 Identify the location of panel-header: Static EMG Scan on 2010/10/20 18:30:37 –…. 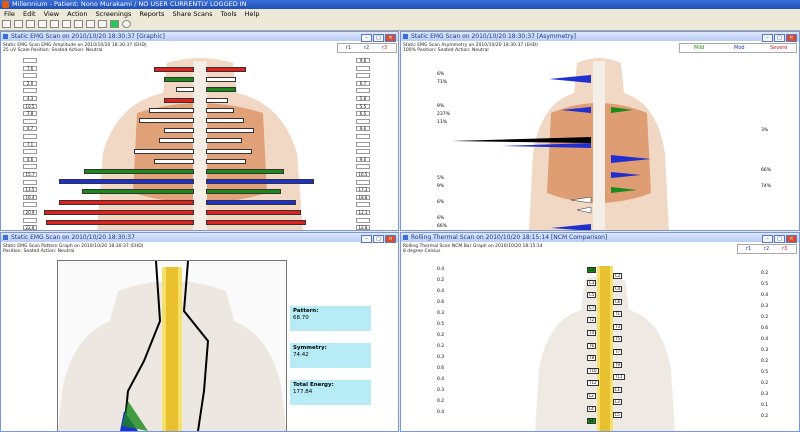
(199, 238).